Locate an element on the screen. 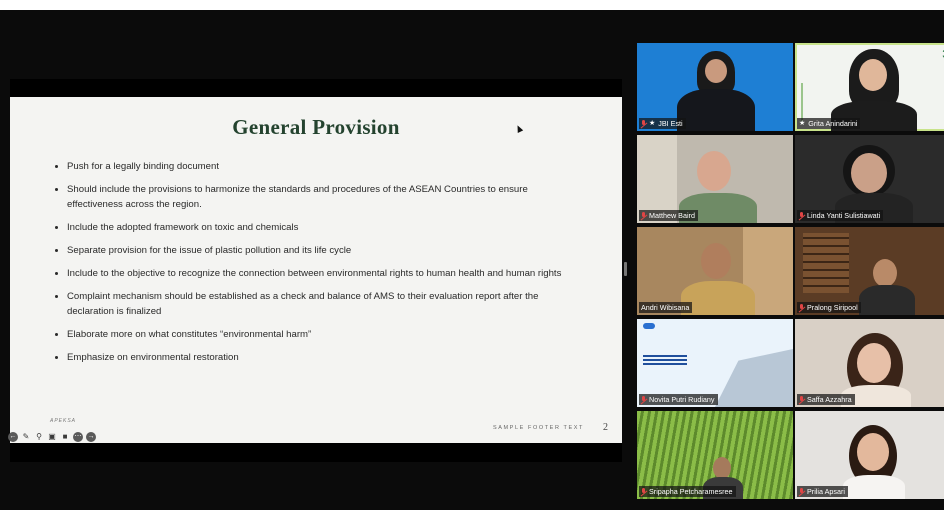 This screenshot has height=510, width=944. participant-name-label: Pralong Siripool is located at coordinates (829, 307).